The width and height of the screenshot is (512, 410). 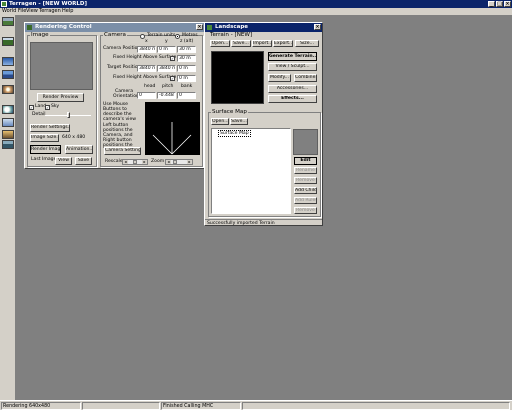 What do you see at coordinates (44, 159) in the screenshot?
I see `last-image-label: Last Image` at bounding box center [44, 159].